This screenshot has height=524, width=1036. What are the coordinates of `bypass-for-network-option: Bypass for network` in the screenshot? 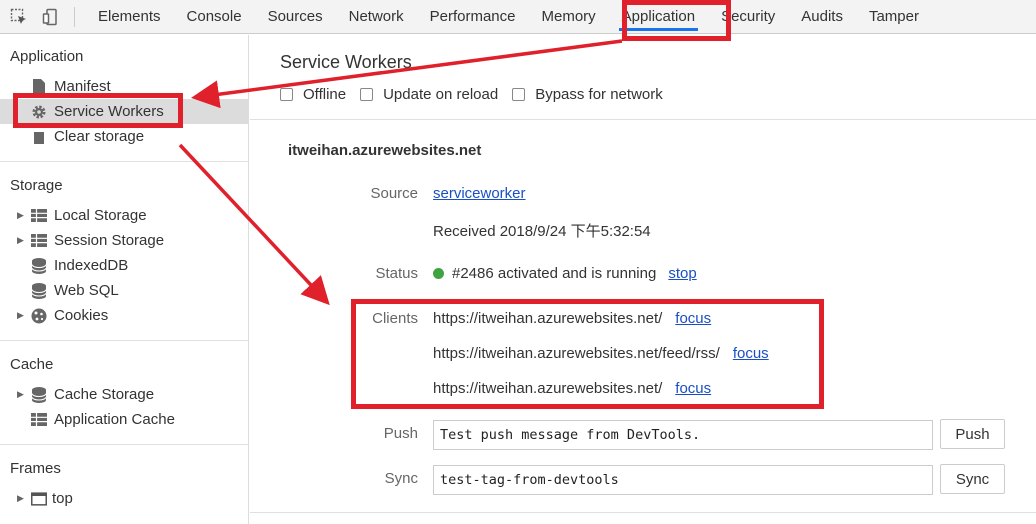 It's located at (587, 94).